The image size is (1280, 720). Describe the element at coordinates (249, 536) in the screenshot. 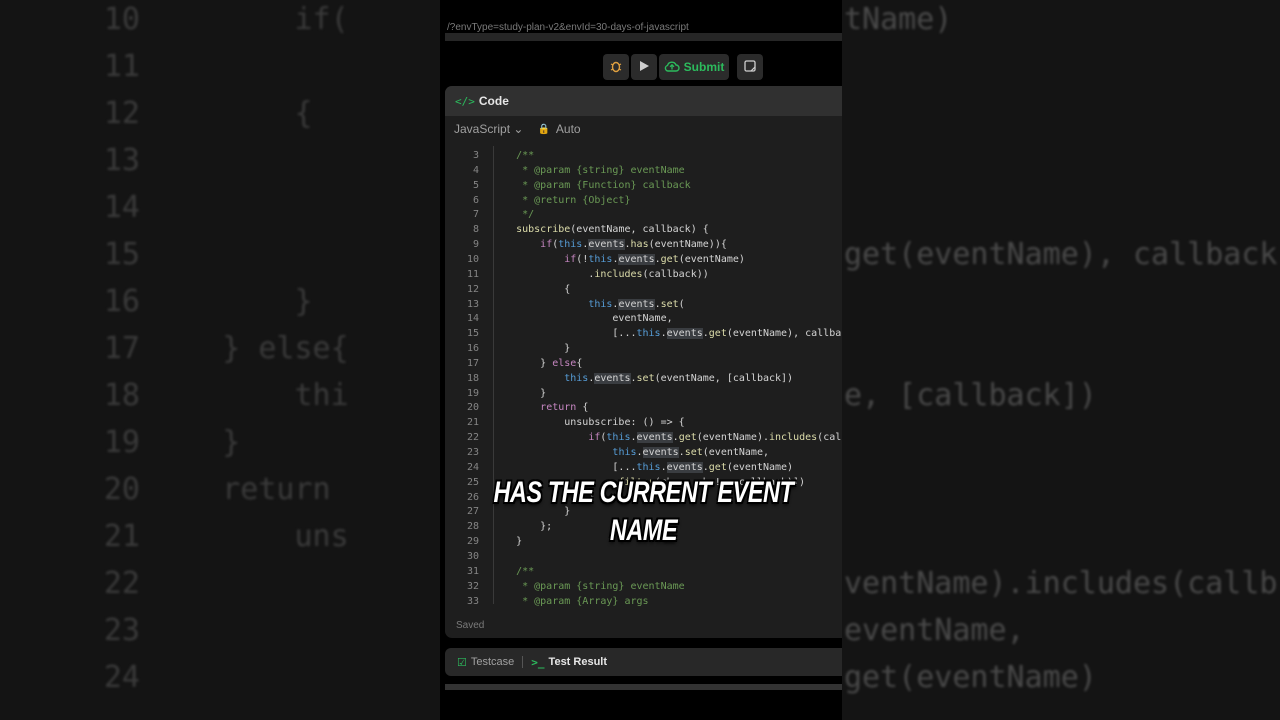

I see `background-line-code: uns` at that location.